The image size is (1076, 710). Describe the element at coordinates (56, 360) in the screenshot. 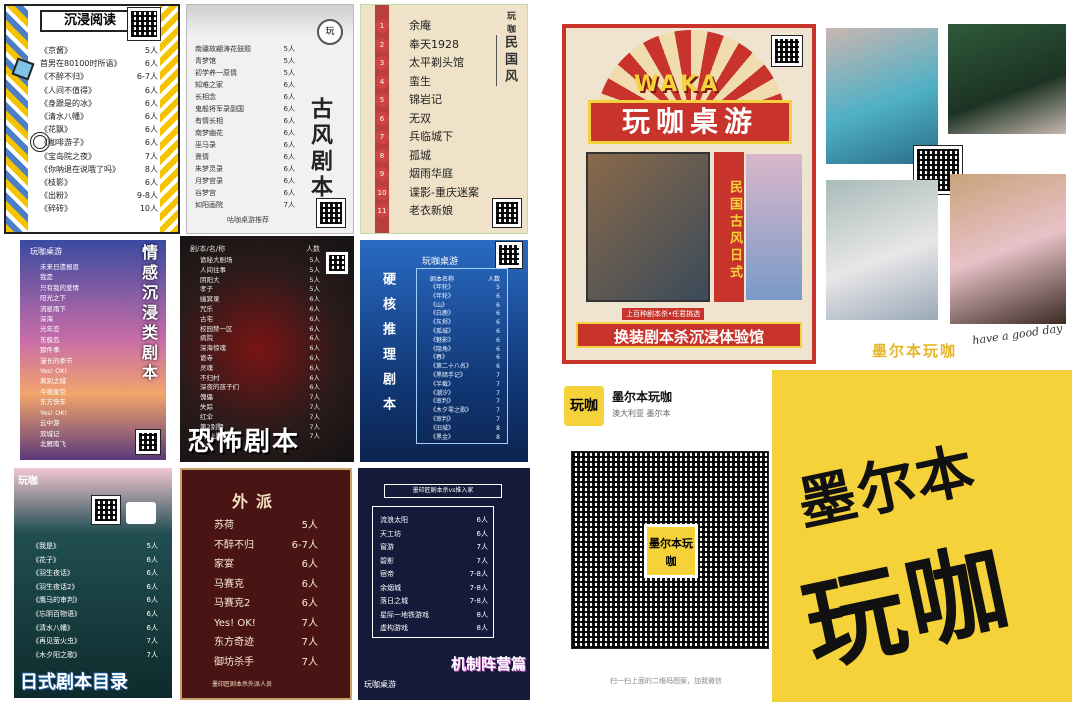

I see `list-item-name: 漫长的季节` at that location.